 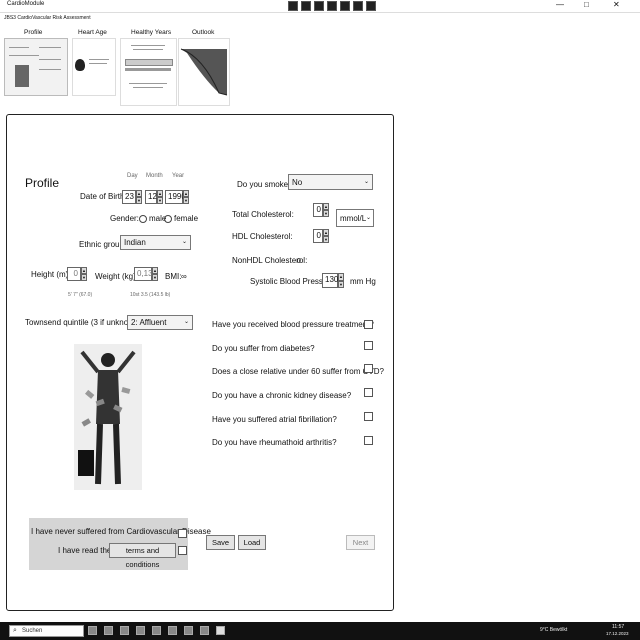 What do you see at coordinates (368, 345) in the screenshot?
I see `checkbox-diabetes` at bounding box center [368, 345].